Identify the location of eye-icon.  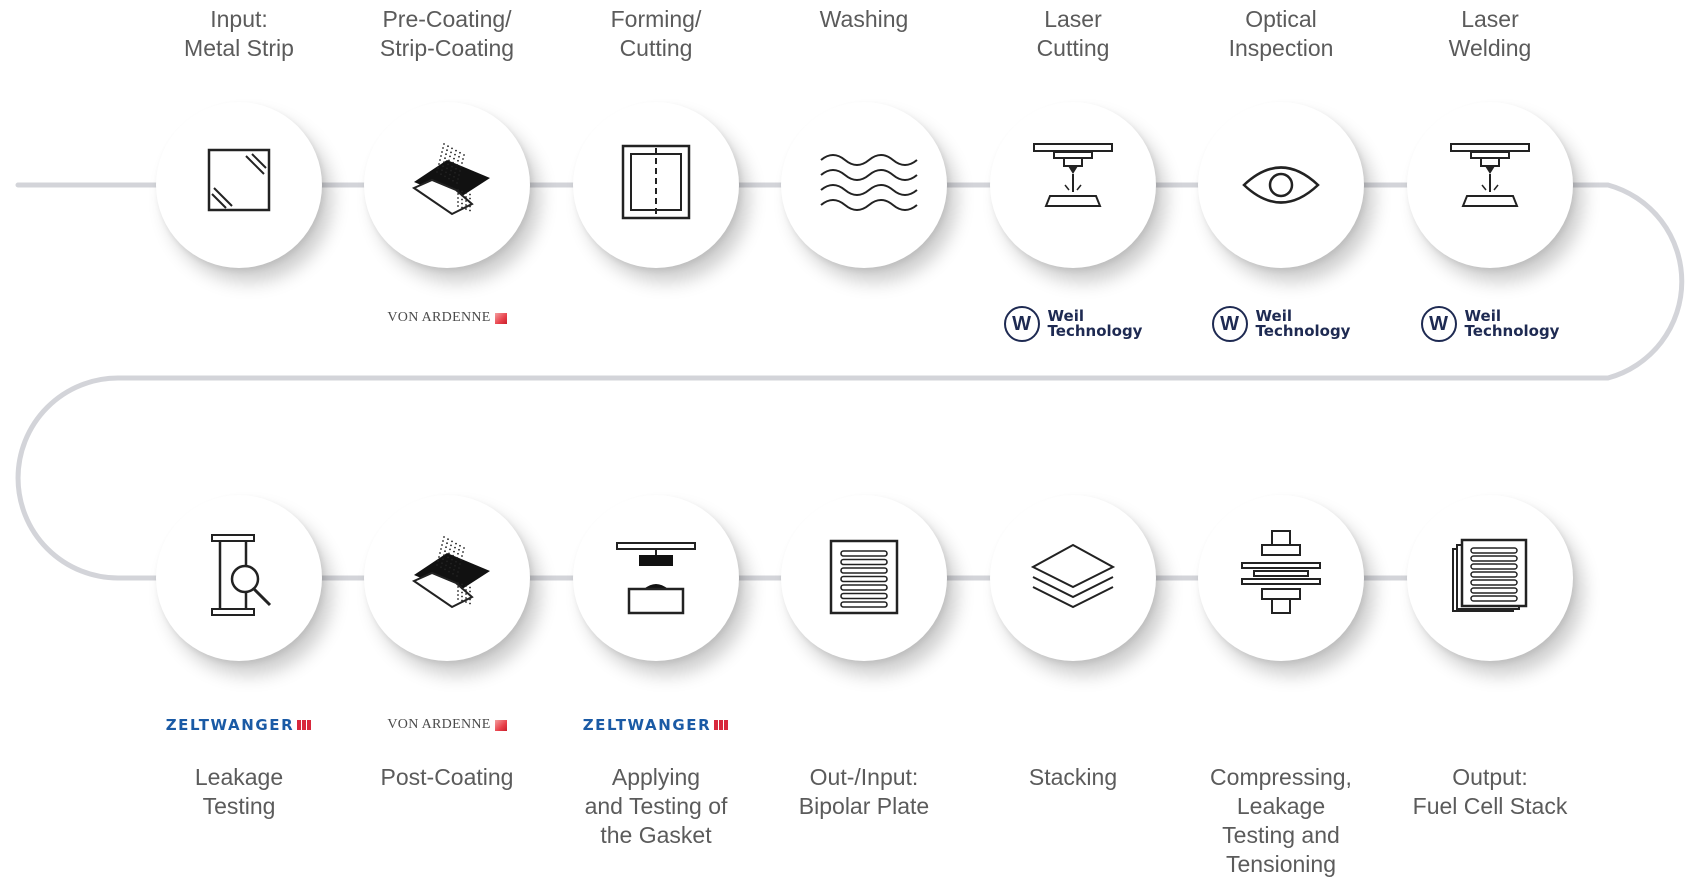
(1281, 185).